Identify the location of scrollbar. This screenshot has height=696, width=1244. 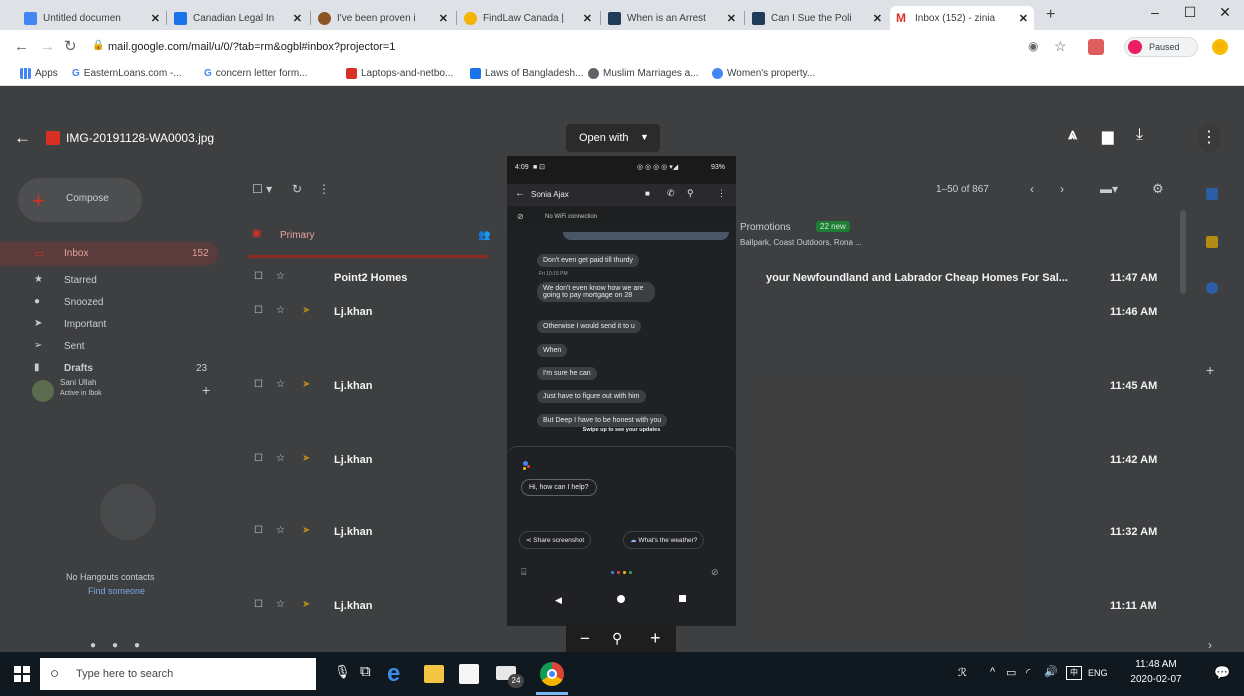
(1183, 252).